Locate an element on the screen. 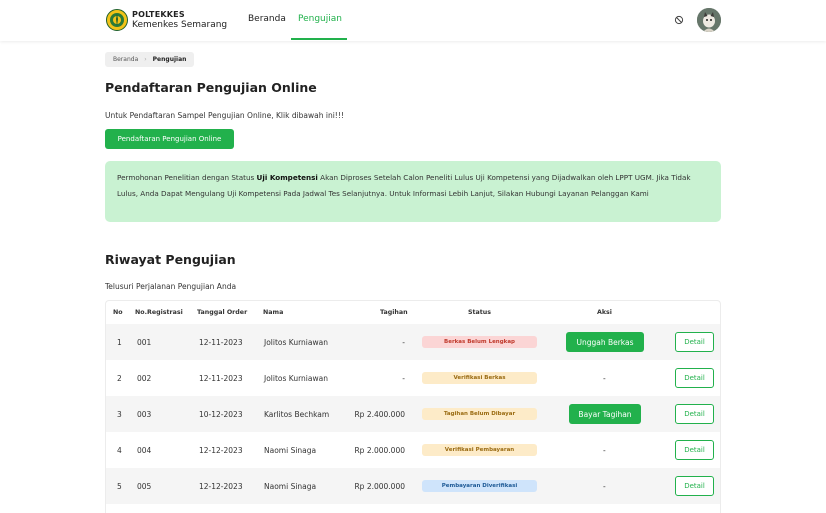 This screenshot has width=826, height=513. cell-reg: 003 is located at coordinates (144, 414).